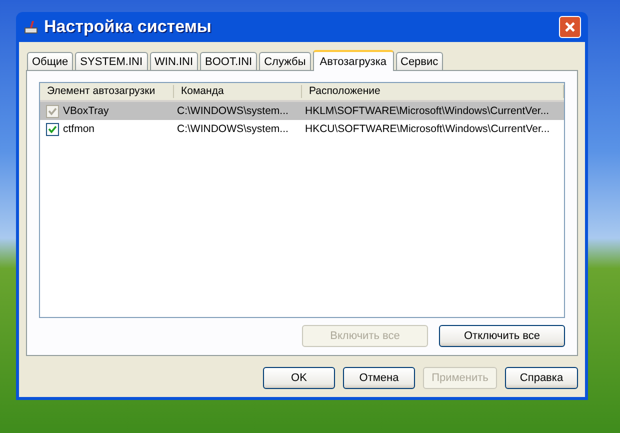 The width and height of the screenshot is (620, 433). I want to click on close-icon, so click(570, 27).